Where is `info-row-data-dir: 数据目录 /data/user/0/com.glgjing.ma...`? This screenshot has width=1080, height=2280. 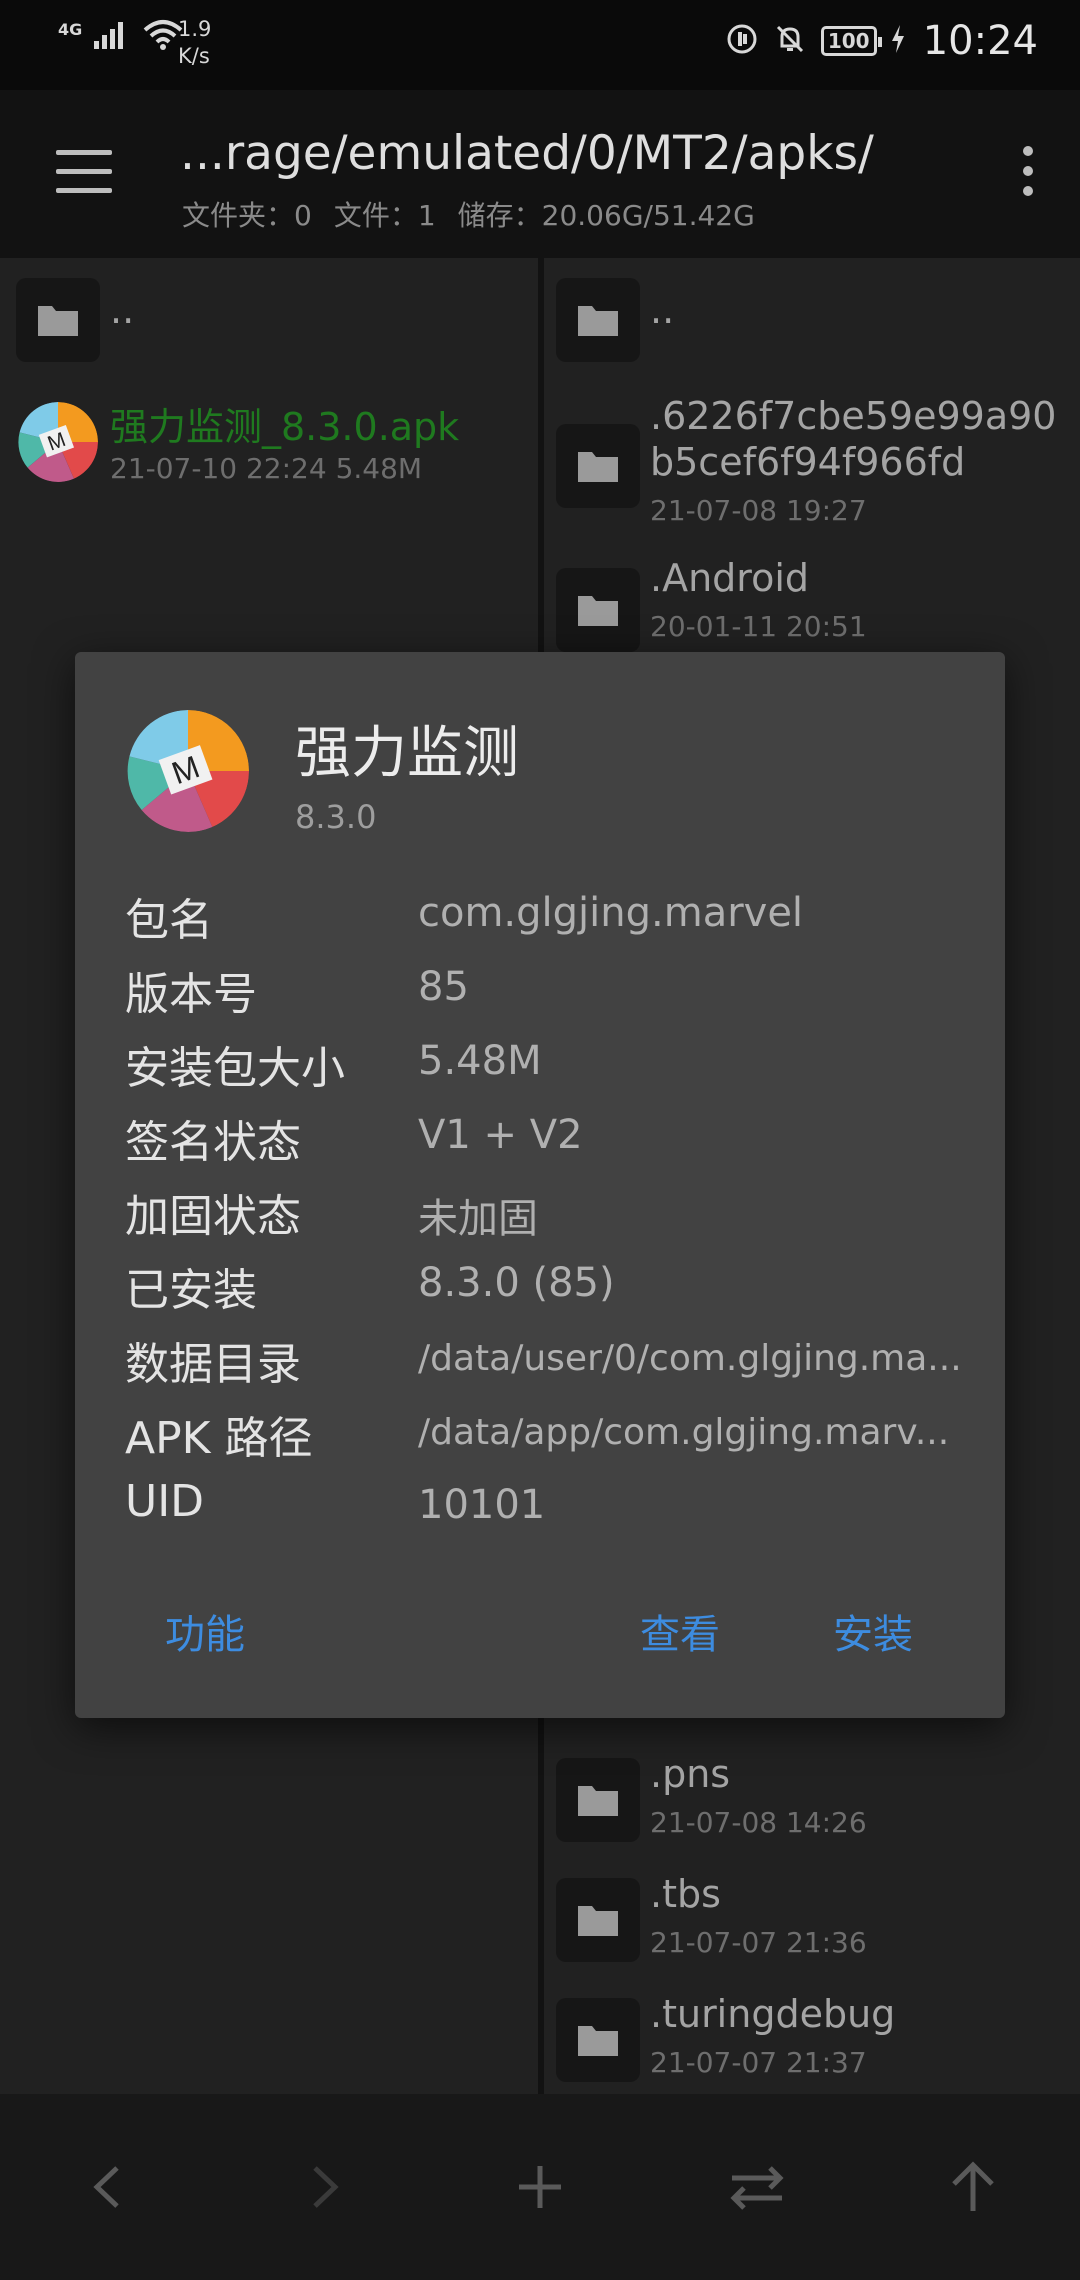
info-row-data-dir: 数据目录 /data/user/0/com.glgjing.ma... is located at coordinates (545, 1365).